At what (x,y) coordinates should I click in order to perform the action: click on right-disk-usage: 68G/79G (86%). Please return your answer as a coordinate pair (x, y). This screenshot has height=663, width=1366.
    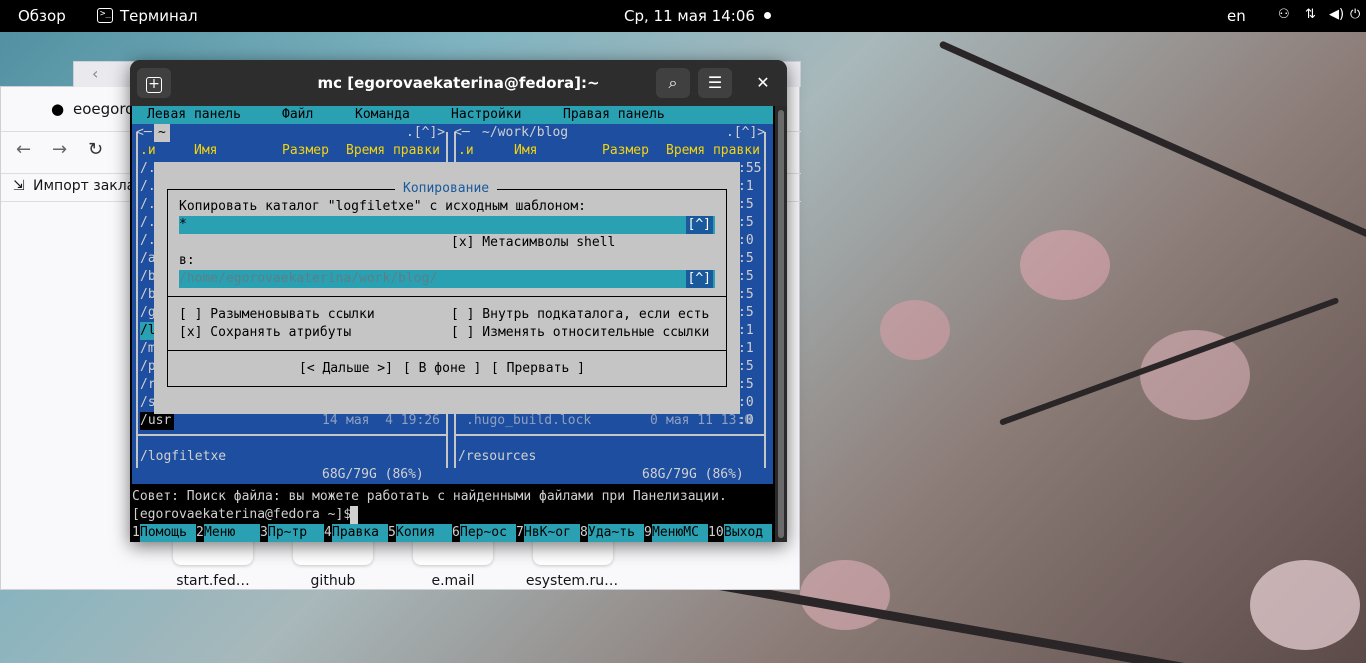
    Looking at the image, I should click on (693, 474).